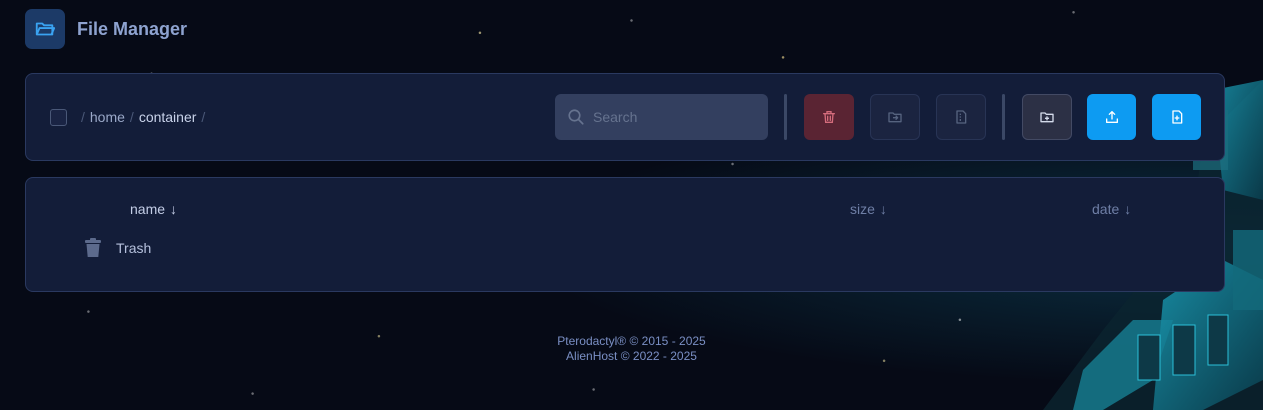 The image size is (1263, 410). I want to click on upload-button, so click(1111, 117).